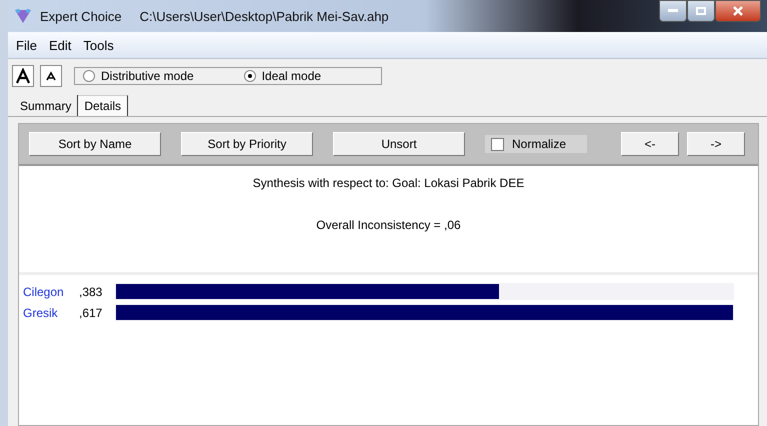  I want to click on maximize-icon, so click(701, 11).